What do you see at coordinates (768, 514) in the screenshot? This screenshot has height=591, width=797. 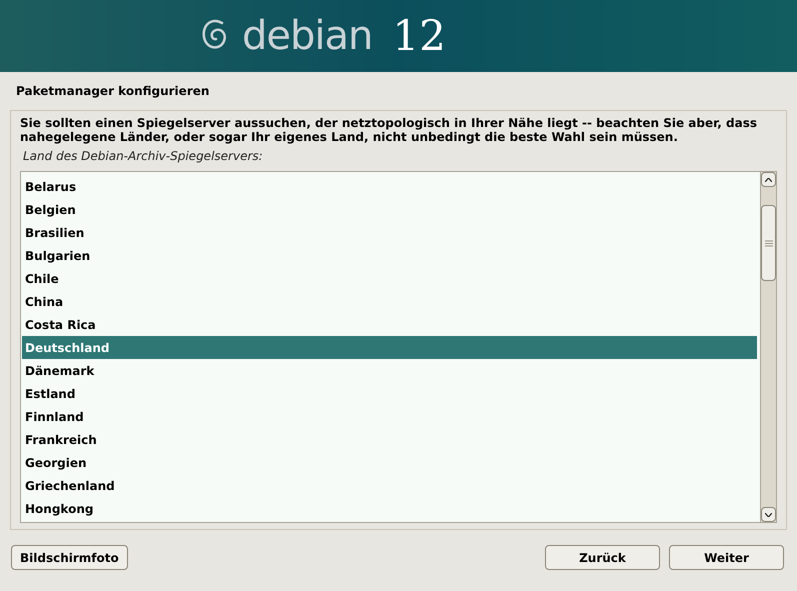 I see `scroll-down-button` at bounding box center [768, 514].